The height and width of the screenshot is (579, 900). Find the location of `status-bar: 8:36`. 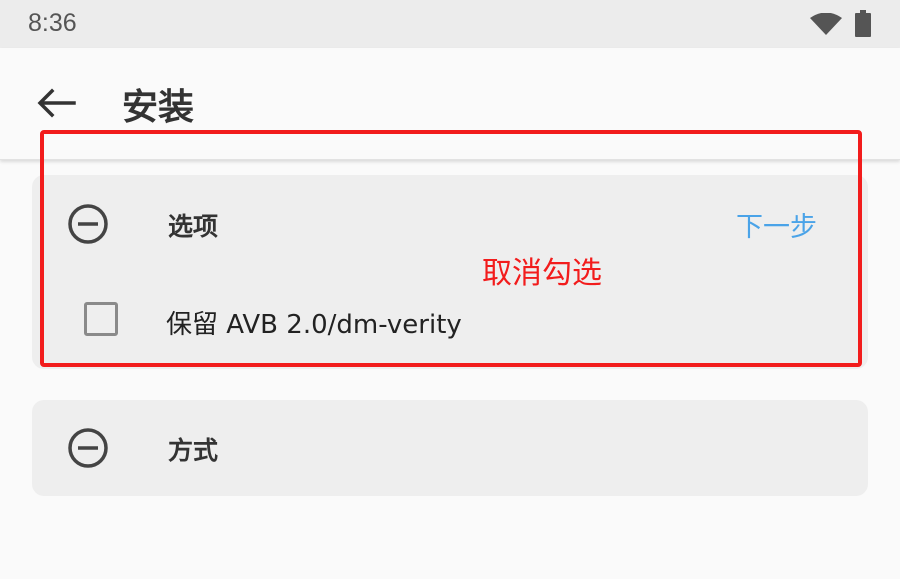

status-bar: 8:36 is located at coordinates (450, 24).